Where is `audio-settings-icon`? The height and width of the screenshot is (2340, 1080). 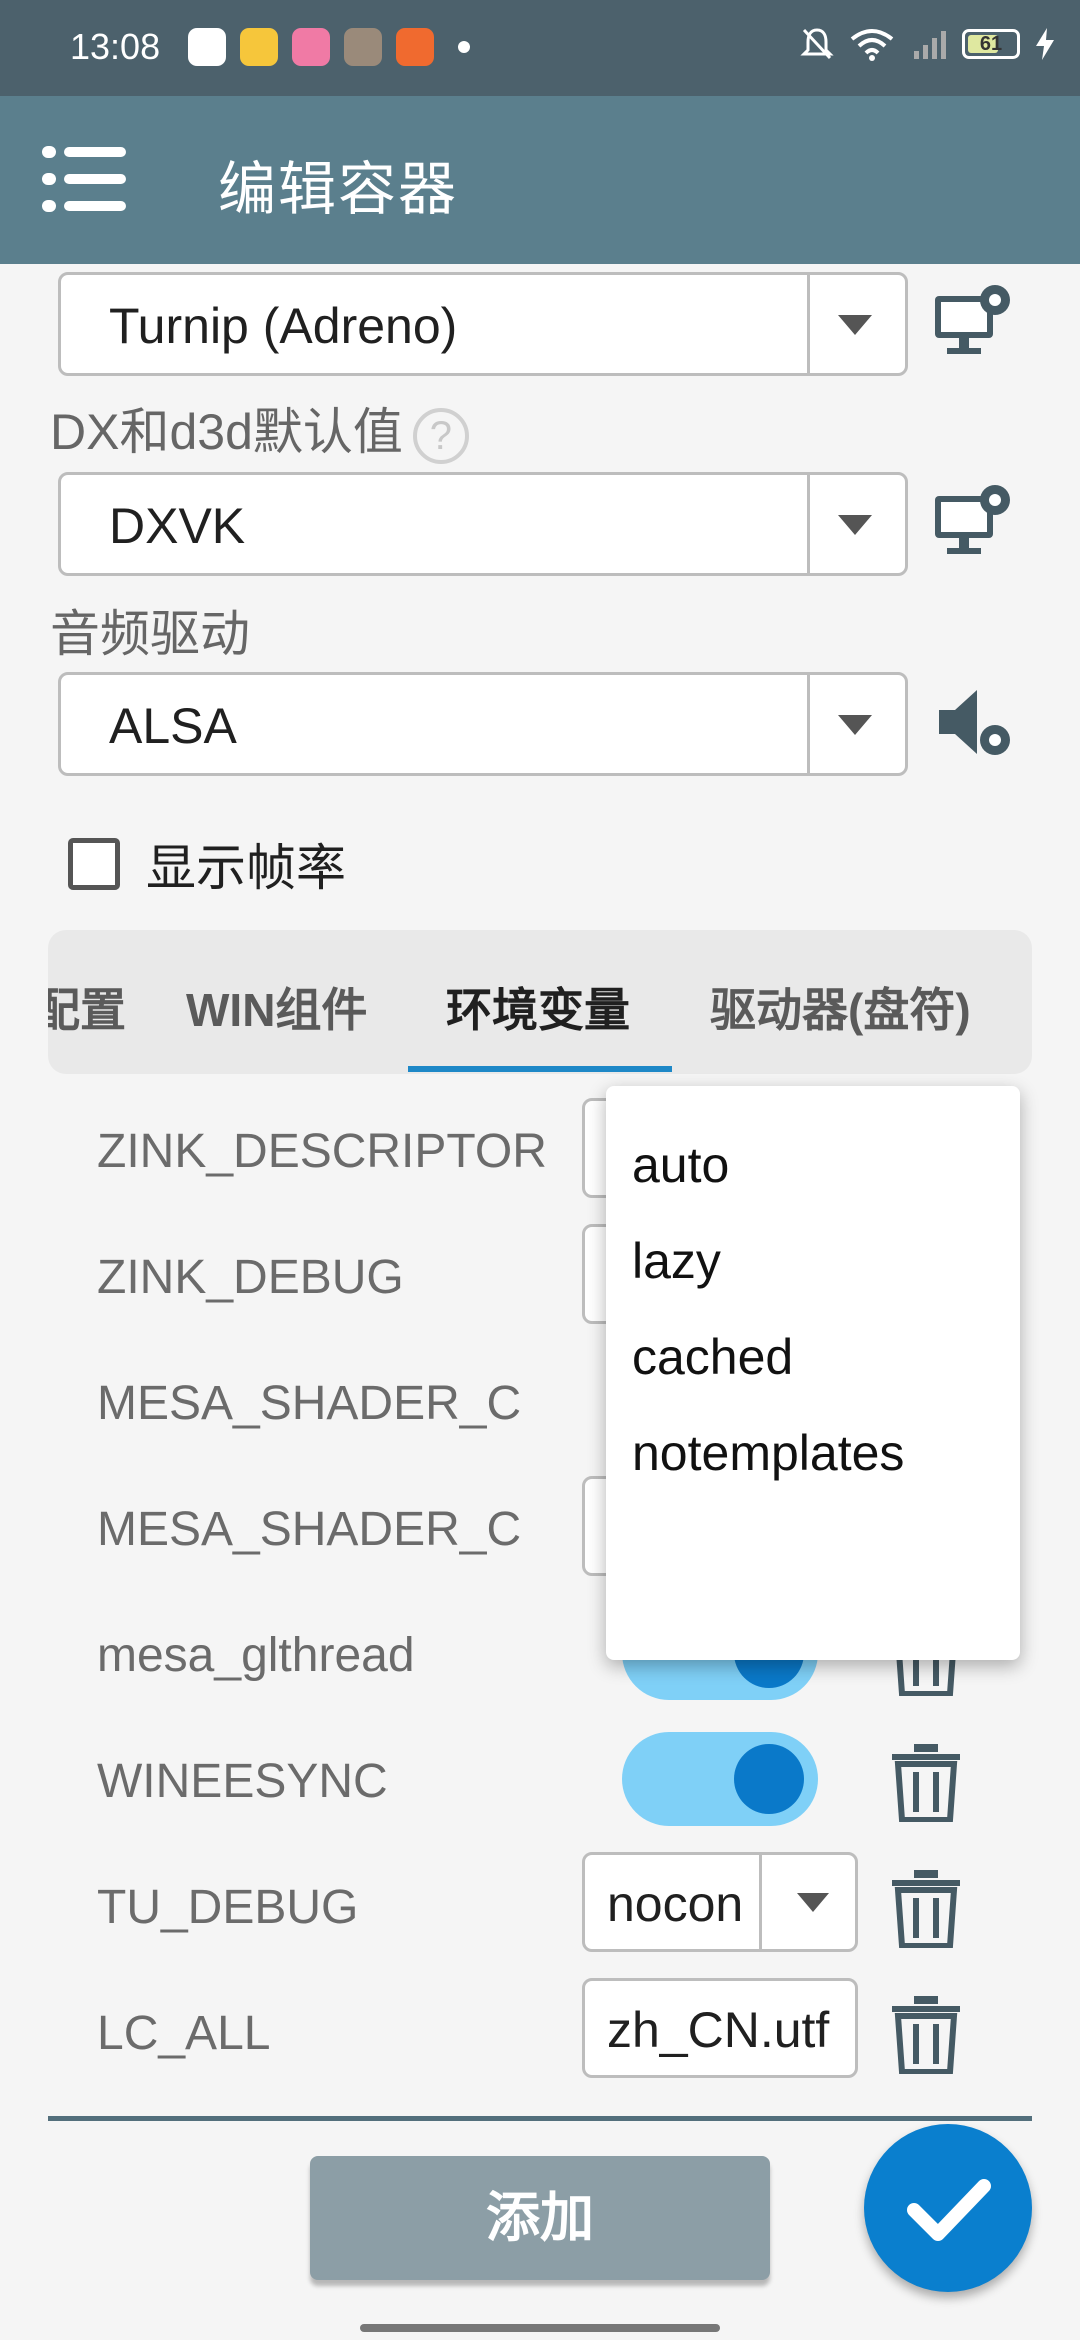
audio-settings-icon is located at coordinates (975, 722).